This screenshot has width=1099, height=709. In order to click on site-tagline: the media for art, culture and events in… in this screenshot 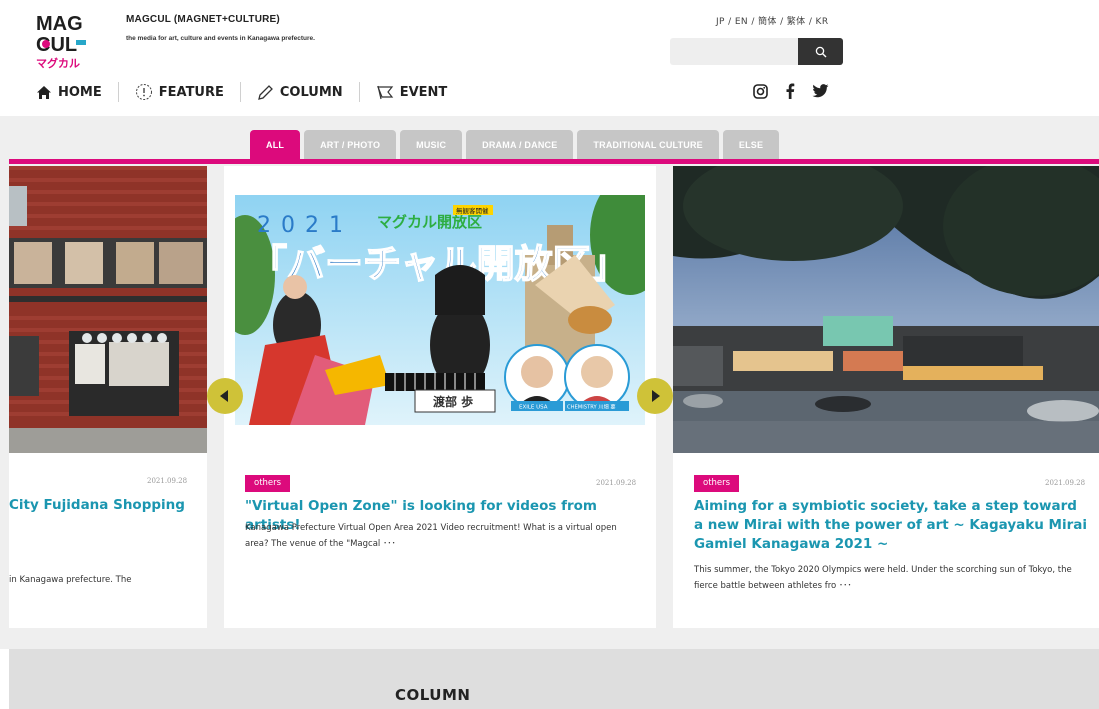, I will do `click(220, 38)`.